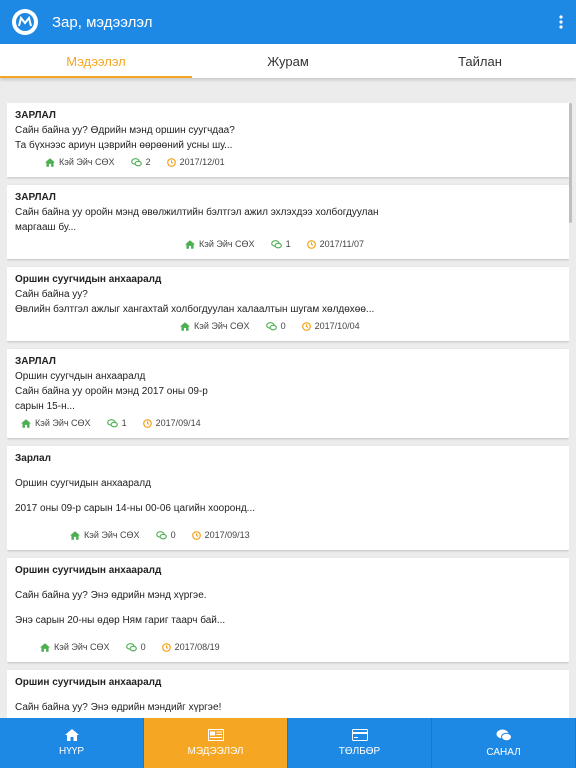 This screenshot has width=576, height=768. What do you see at coordinates (148, 162) in the screenshot?
I see `comment-count: 2` at bounding box center [148, 162].